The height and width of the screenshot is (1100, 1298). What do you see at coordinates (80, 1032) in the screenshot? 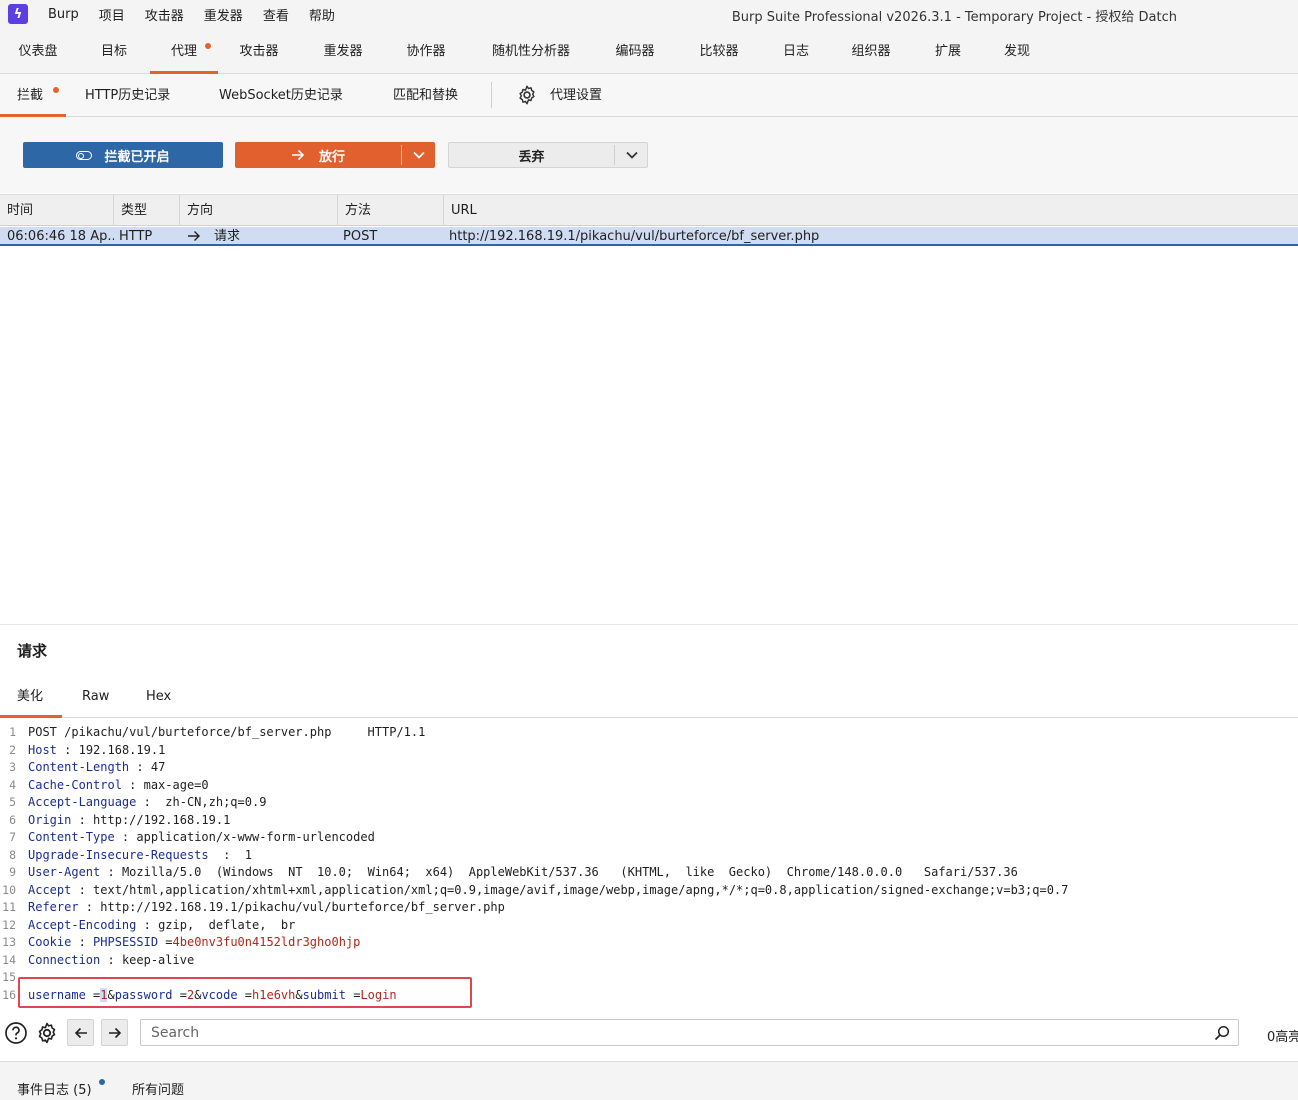
I see `previous-match-button` at bounding box center [80, 1032].